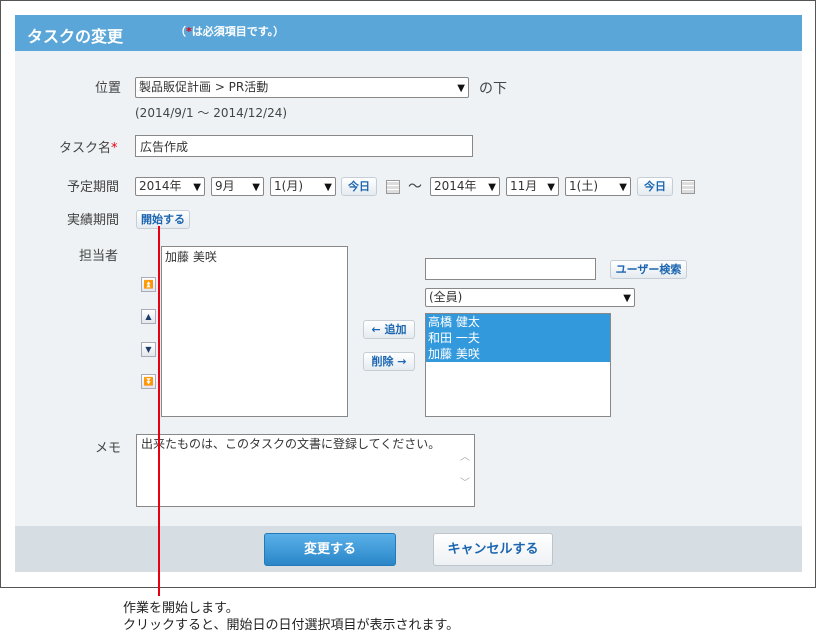 Image resolution: width=816 pixels, height=642 pixels. Describe the element at coordinates (415, 187) in the screenshot. I see `period-tilde: ～` at that location.